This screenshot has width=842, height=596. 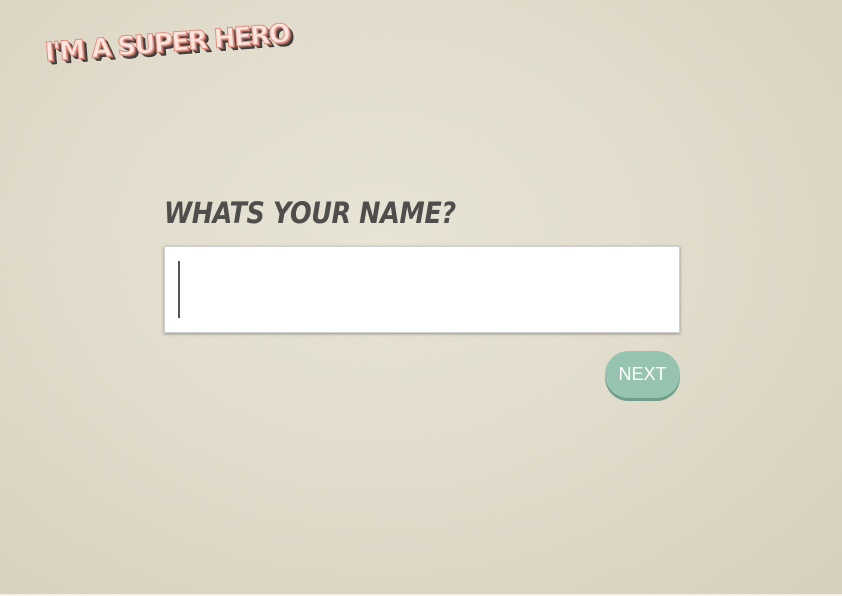 I want to click on app-logo: I'M A SUPER HERO, so click(x=167, y=43).